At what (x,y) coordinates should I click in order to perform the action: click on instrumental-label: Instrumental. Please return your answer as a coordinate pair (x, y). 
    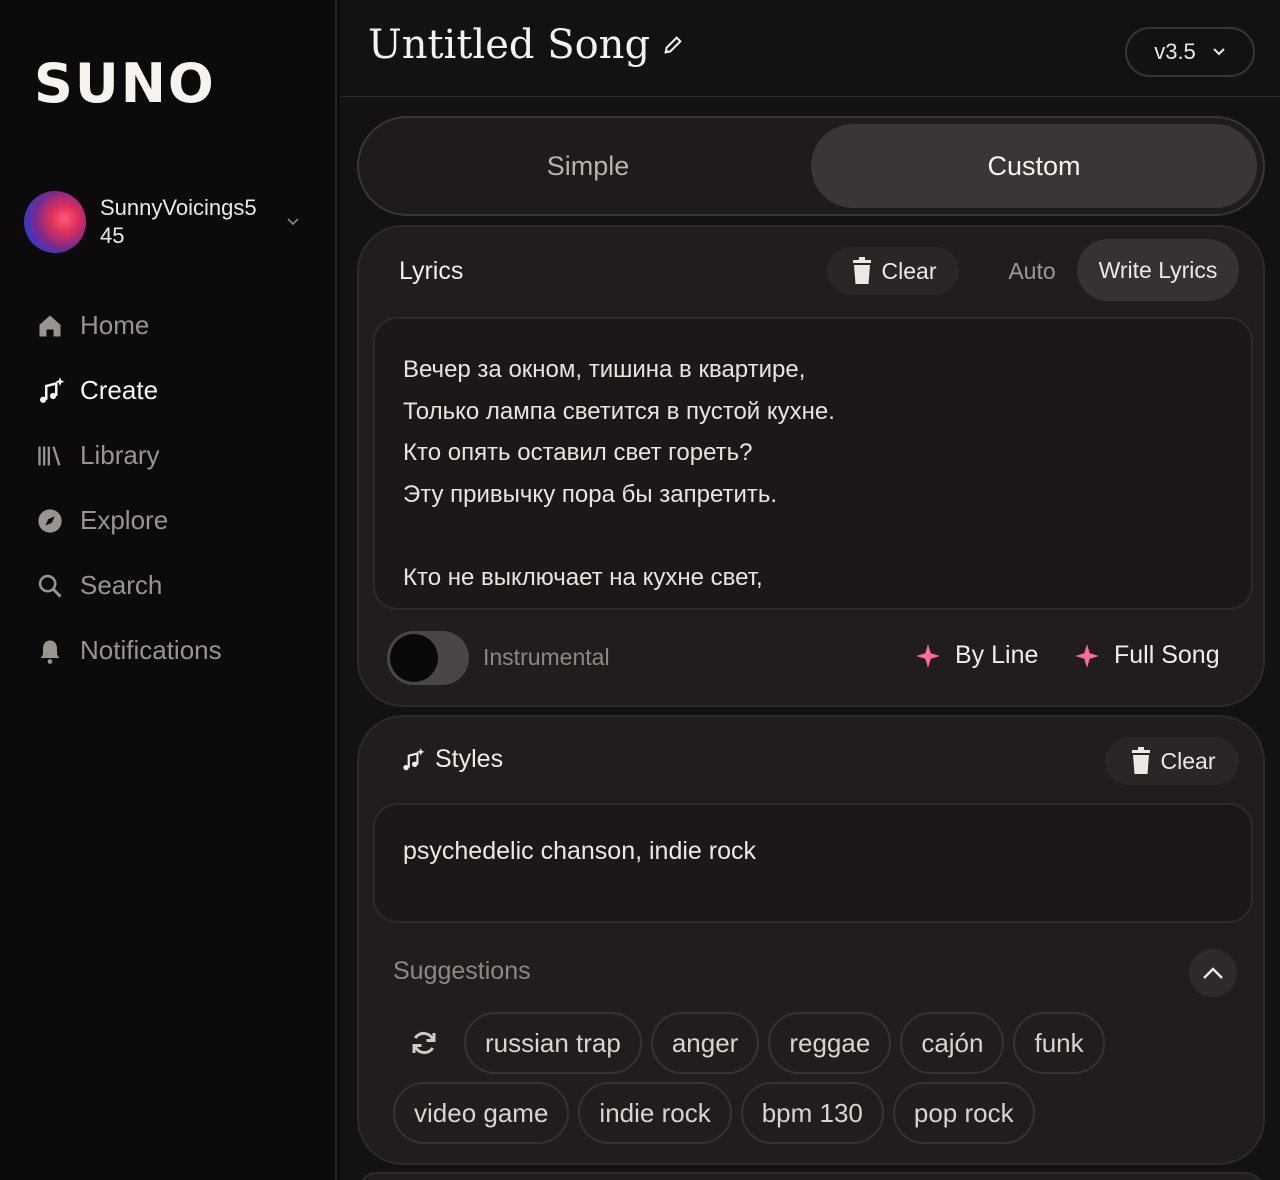
    Looking at the image, I should click on (546, 657).